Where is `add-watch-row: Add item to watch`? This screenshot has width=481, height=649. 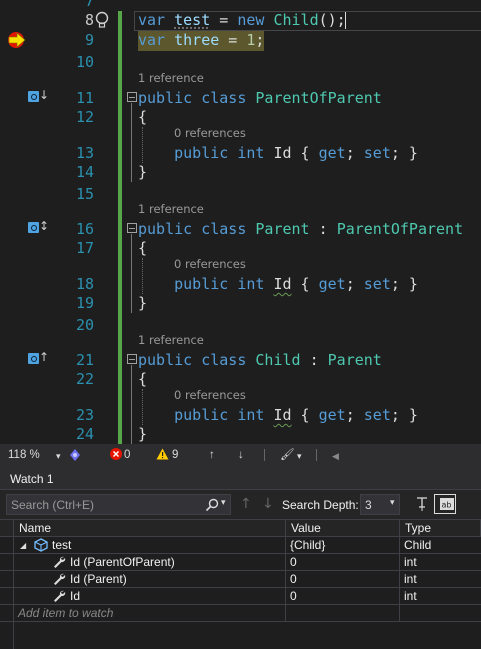
add-watch-row: Add item to watch is located at coordinates (240, 613).